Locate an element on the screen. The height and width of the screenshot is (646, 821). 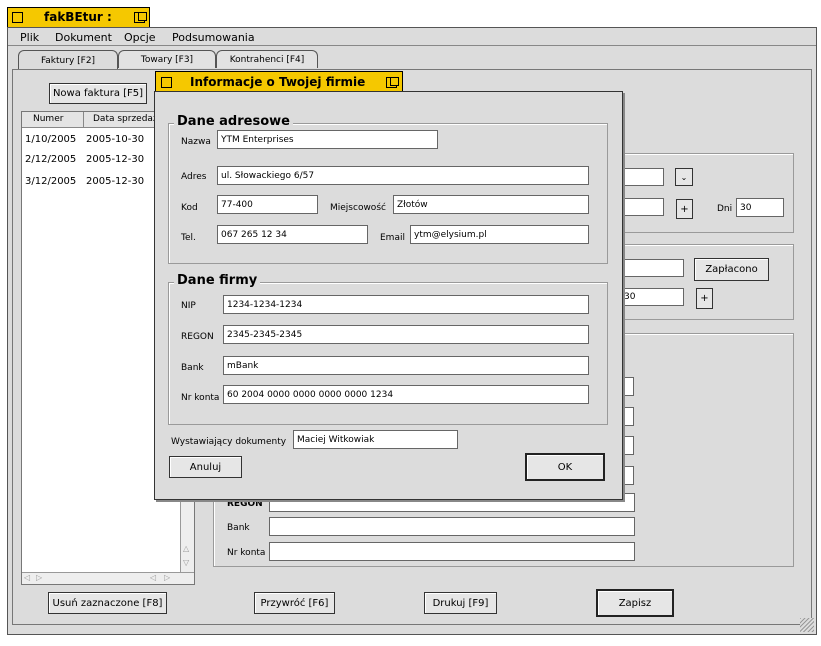
print-label: Drukuj [F9] is located at coordinates (460, 603).